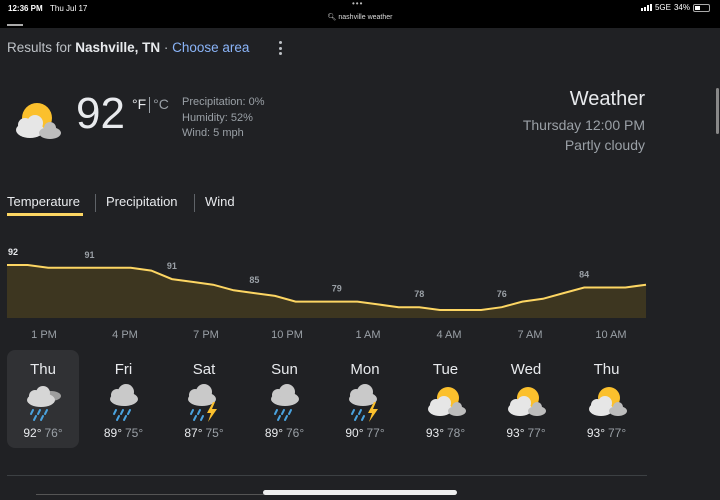  Describe the element at coordinates (530, 335) in the screenshot. I see `hour-label: 7 AM` at that location.